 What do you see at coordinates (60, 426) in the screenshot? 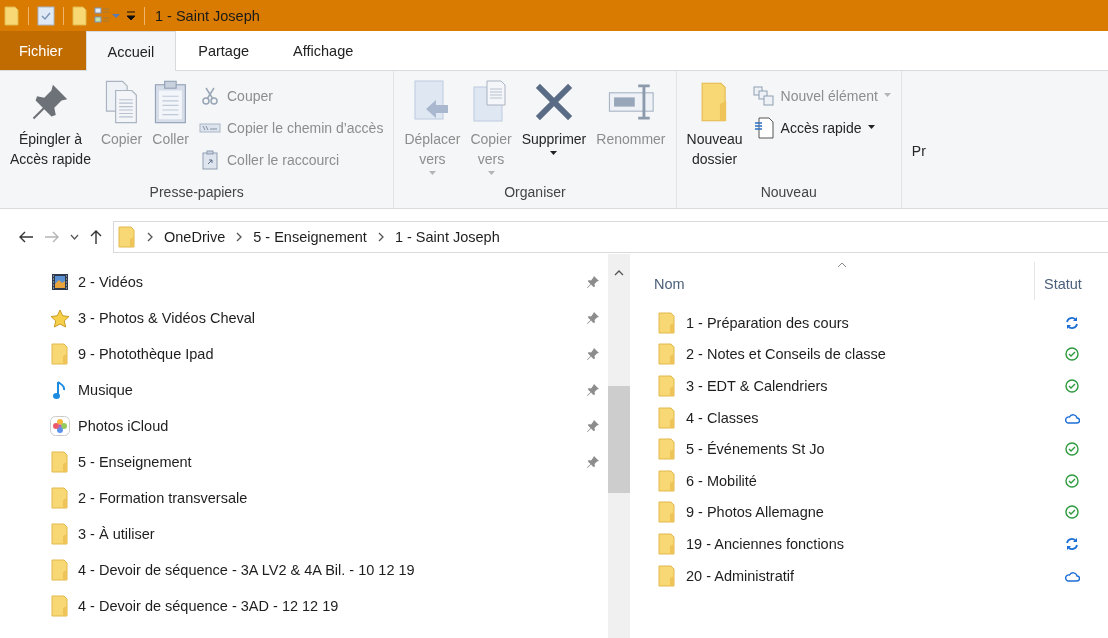
I see `flower-icon` at bounding box center [60, 426].